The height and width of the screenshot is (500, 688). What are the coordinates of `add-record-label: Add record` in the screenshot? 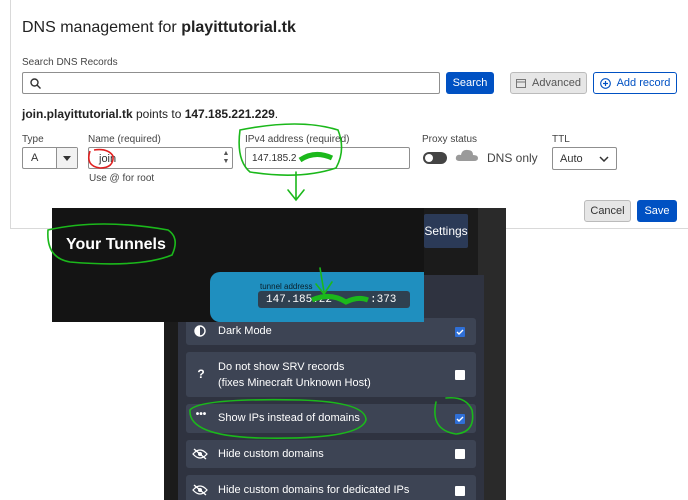 It's located at (643, 83).